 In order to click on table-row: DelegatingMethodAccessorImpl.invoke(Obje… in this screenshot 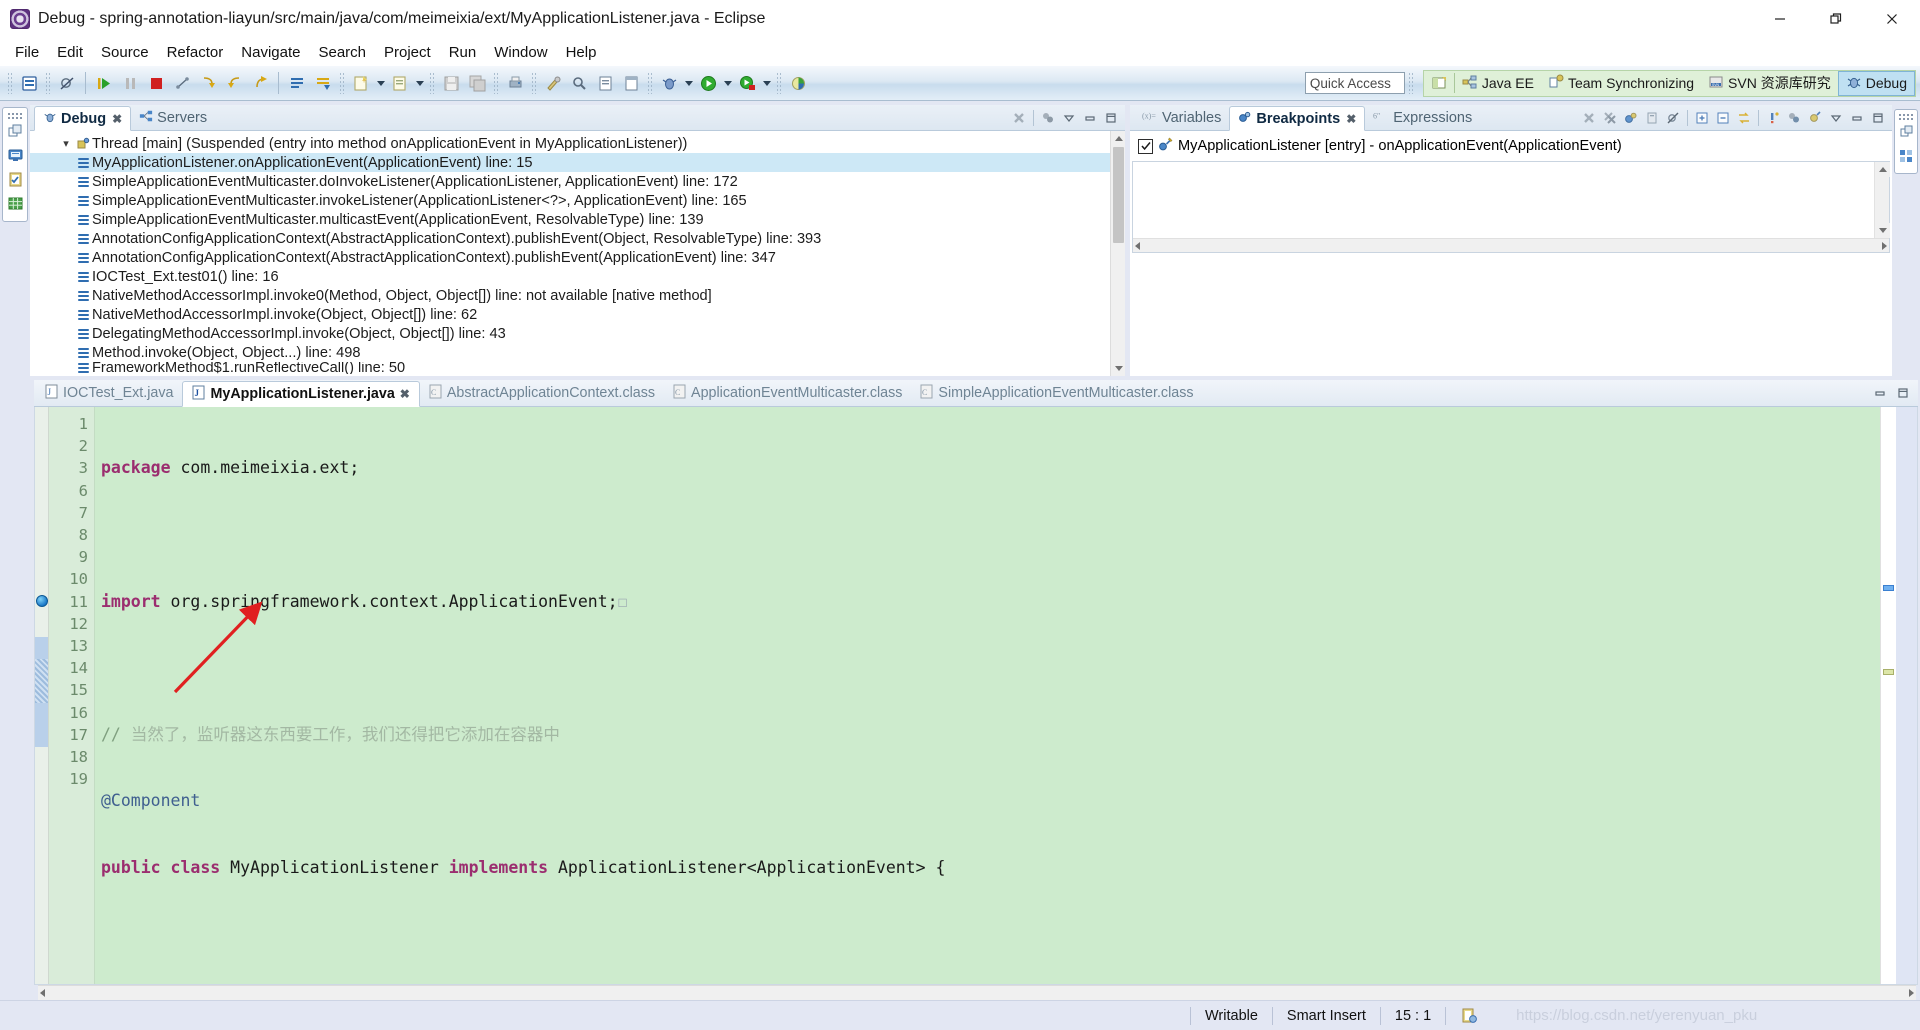, I will do `click(577, 333)`.